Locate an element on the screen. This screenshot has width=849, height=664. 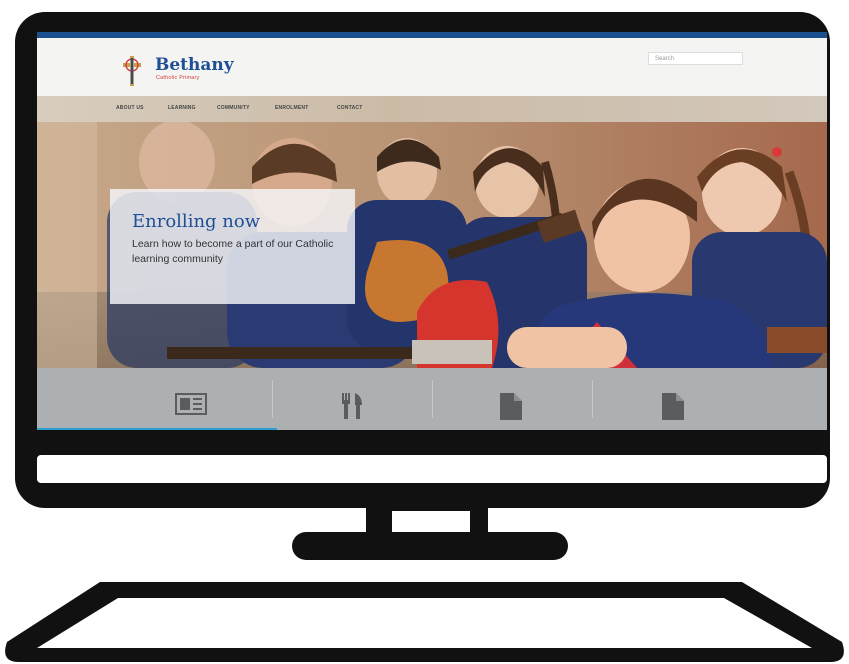
keyboard-base is located at coordinates (424, 622).